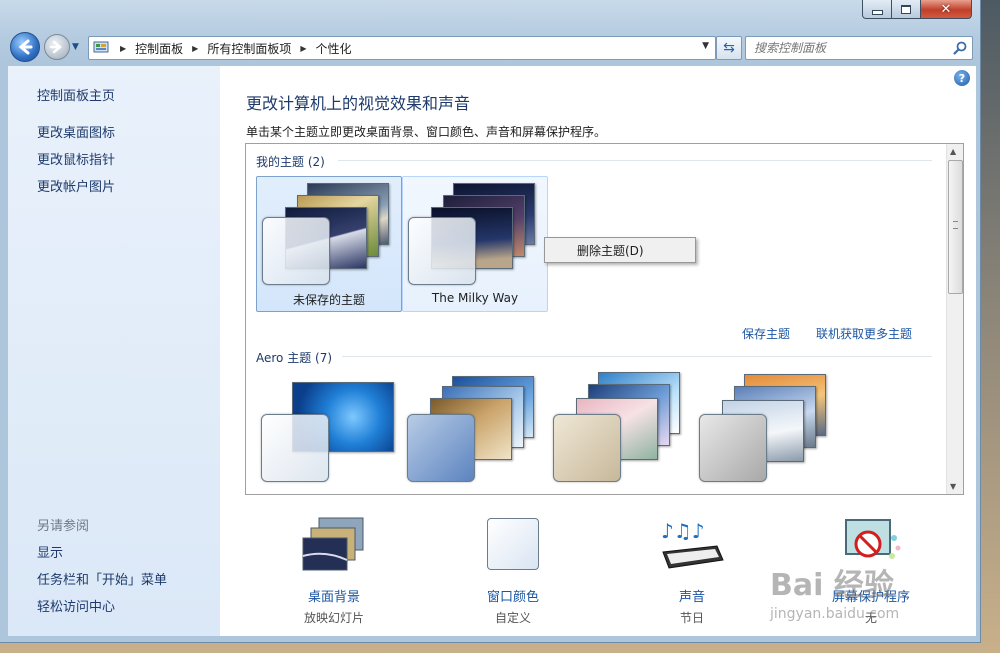 This screenshot has width=1000, height=653. I want to click on get-more-themes-online-link: 联机获取更多主题, so click(864, 333).